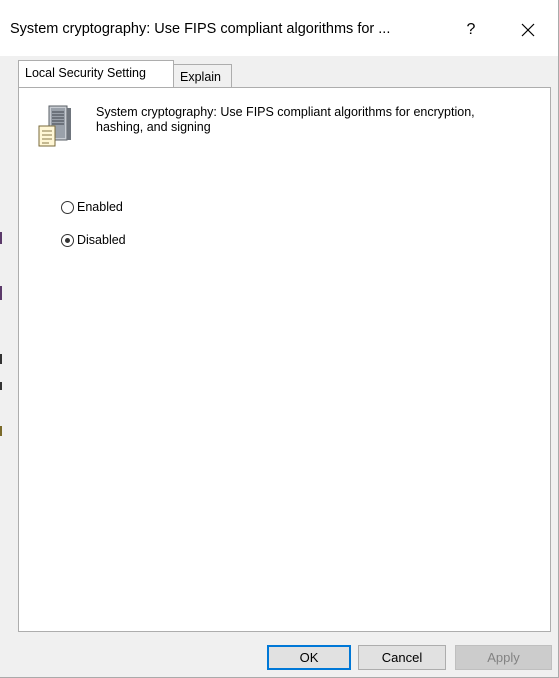  I want to click on help-button: ?, so click(471, 30).